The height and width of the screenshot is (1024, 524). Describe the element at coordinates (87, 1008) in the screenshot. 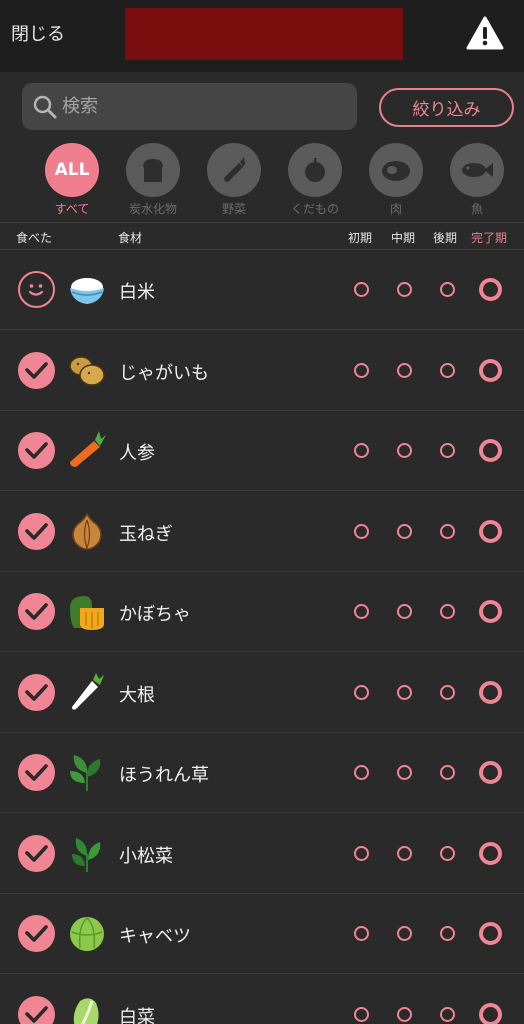

I see `chinese-cabbage-icon` at that location.